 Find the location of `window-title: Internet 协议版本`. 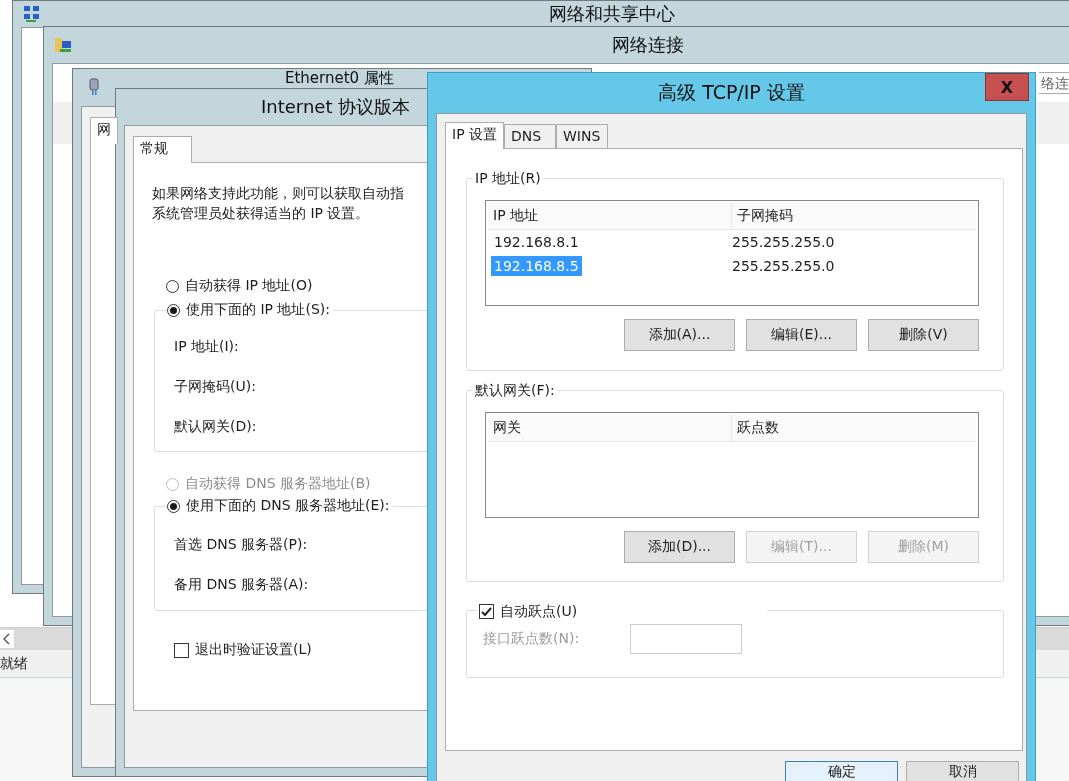

window-title: Internet 协议版本 is located at coordinates (336, 107).